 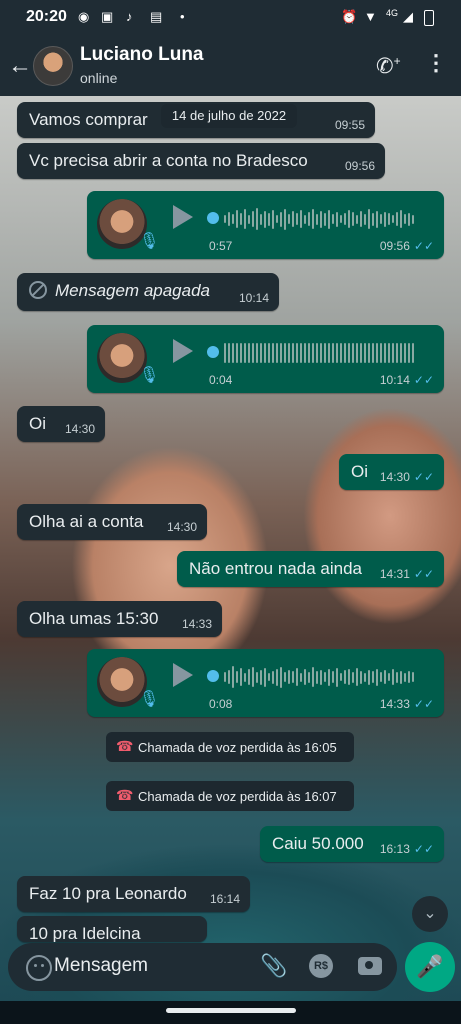 What do you see at coordinates (133, 290) in the screenshot?
I see `message-text: Mensagem apagada` at bounding box center [133, 290].